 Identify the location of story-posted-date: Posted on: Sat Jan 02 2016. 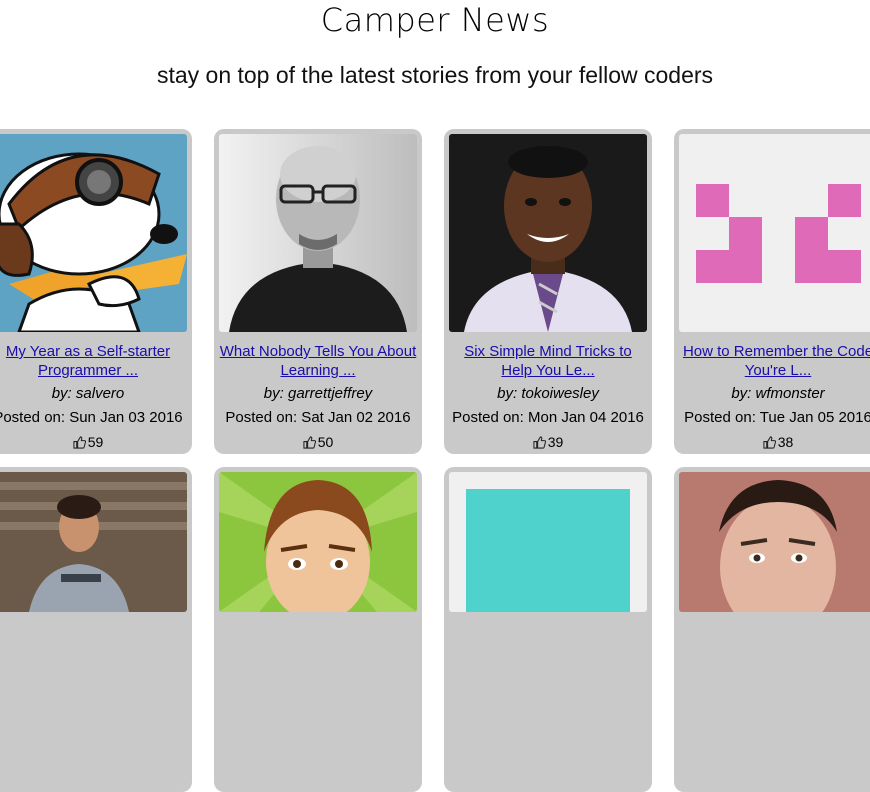
(318, 417).